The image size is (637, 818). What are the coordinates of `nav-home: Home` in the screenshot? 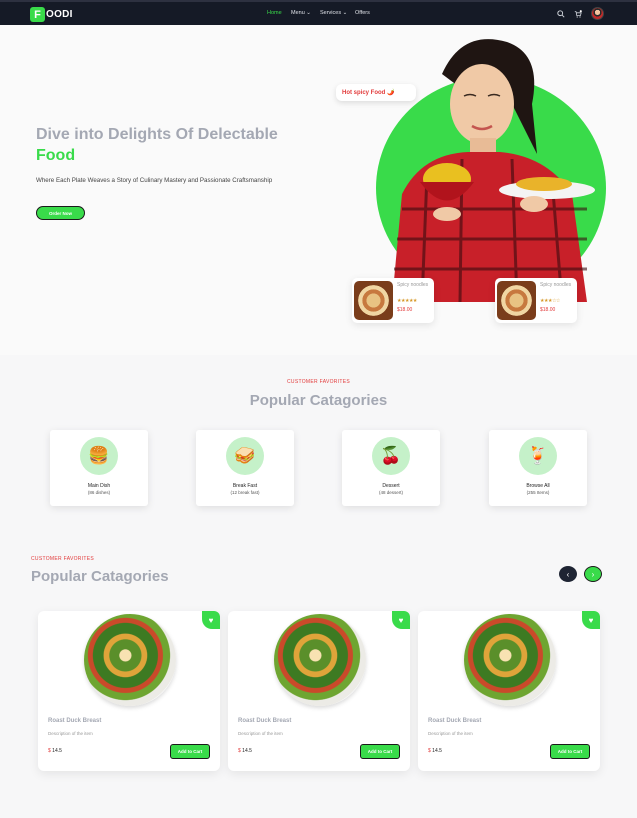 It's located at (274, 13).